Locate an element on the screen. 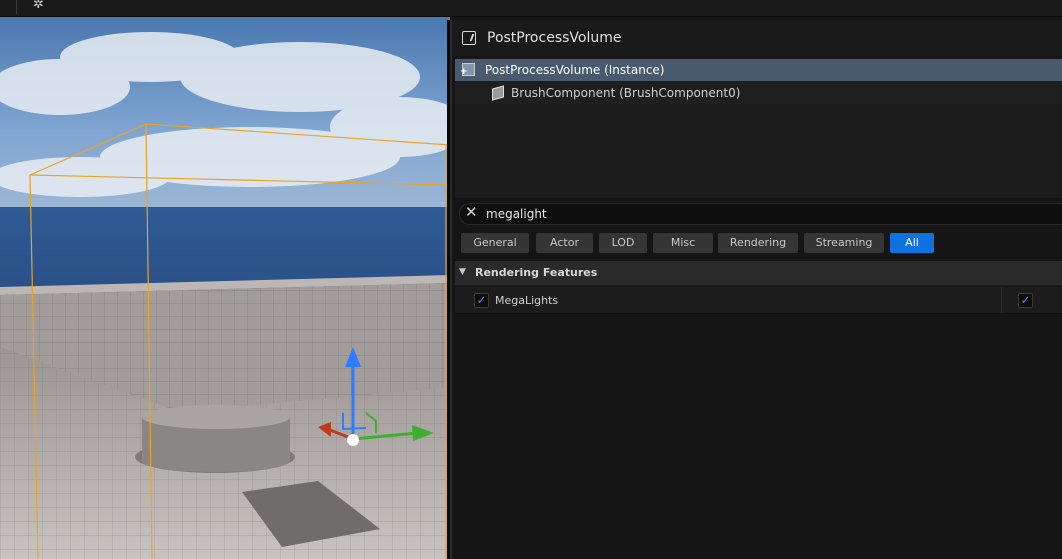  details-header: PostProcessVolume is located at coordinates (757, 38).